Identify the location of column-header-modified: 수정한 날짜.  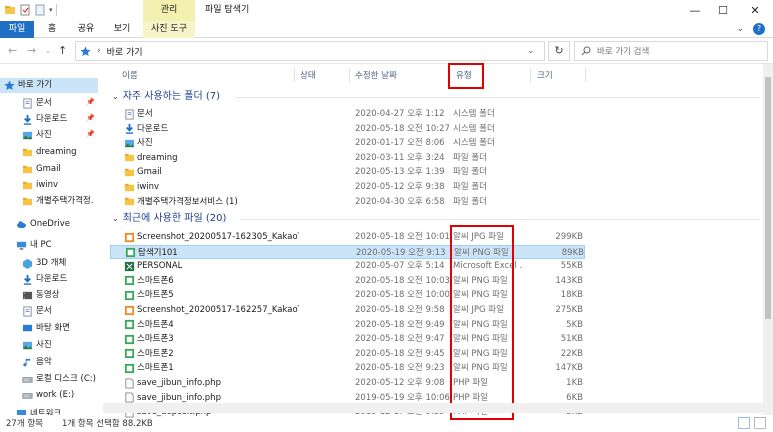
(376, 76).